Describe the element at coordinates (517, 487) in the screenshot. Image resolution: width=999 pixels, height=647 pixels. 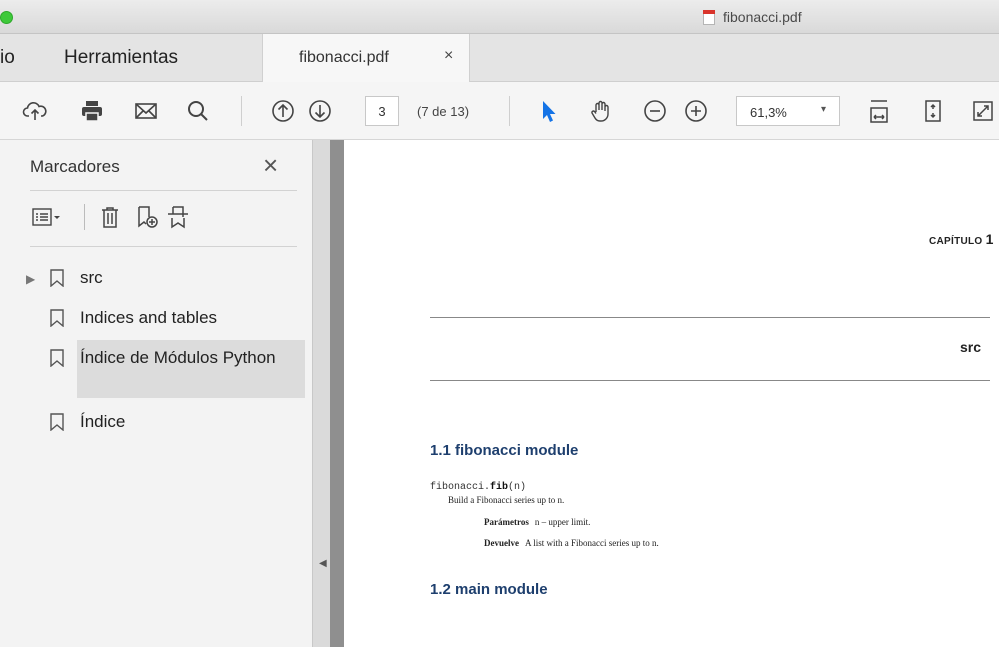
I see `signature-args: (n)` at that location.